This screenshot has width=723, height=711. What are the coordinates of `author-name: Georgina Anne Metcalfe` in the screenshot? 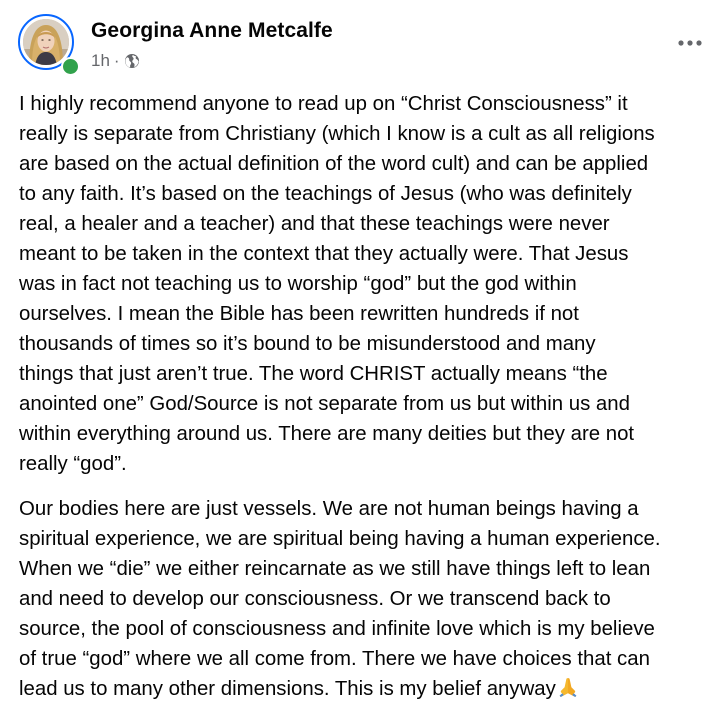 It's located at (212, 31).